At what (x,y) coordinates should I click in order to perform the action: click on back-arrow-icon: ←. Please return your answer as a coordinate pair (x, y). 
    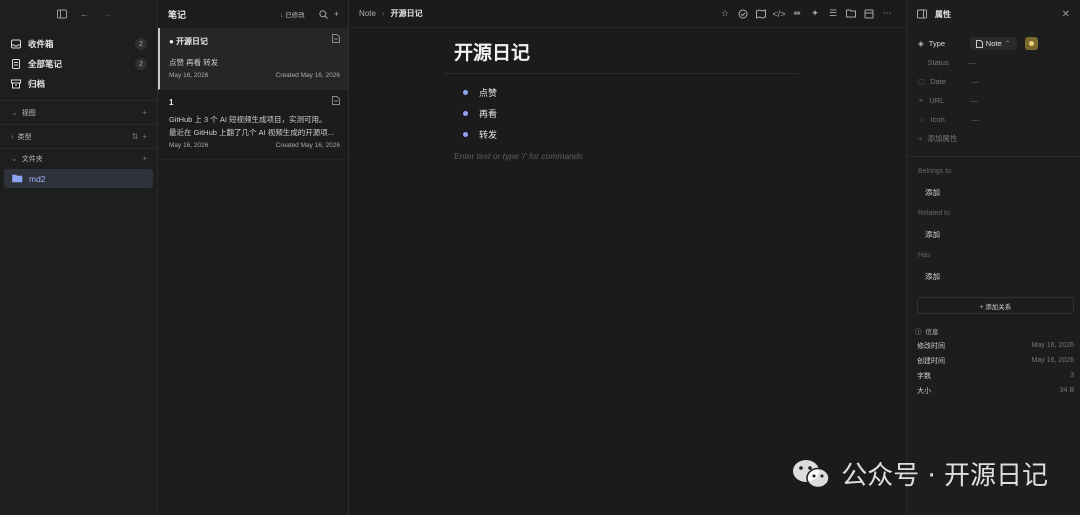
    Looking at the image, I should click on (84, 14).